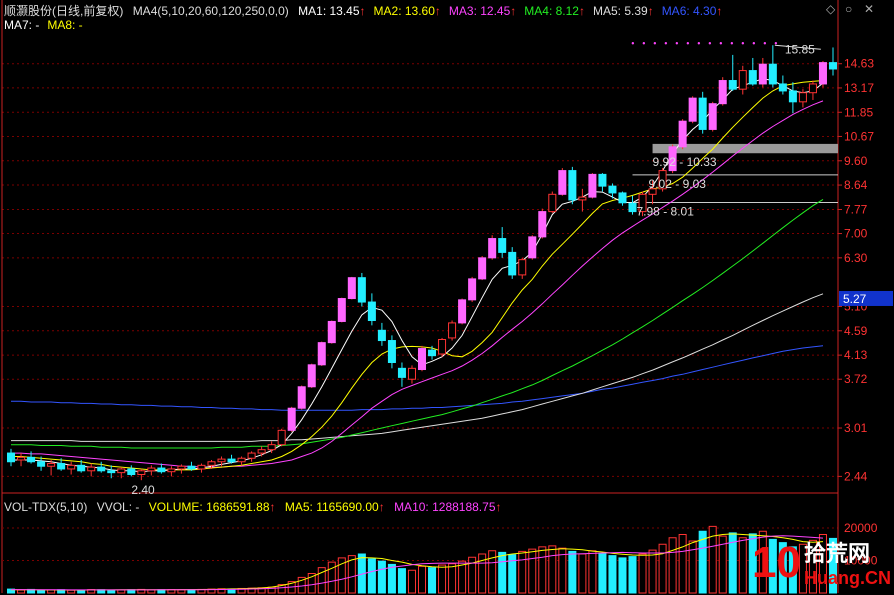  I want to click on diamond-icon: ◇, so click(830, 9).